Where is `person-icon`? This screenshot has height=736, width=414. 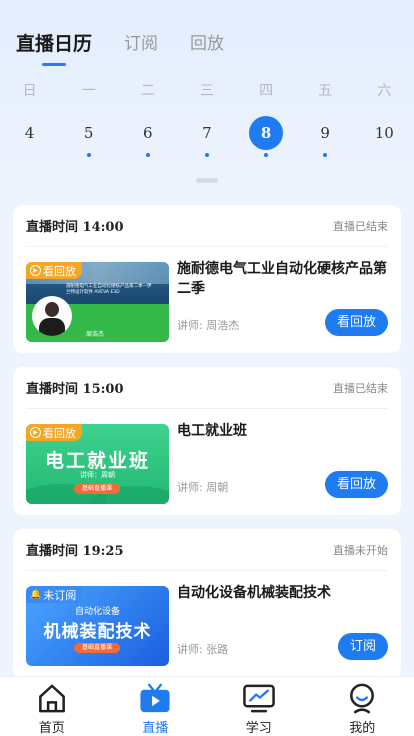 person-icon is located at coordinates (362, 698).